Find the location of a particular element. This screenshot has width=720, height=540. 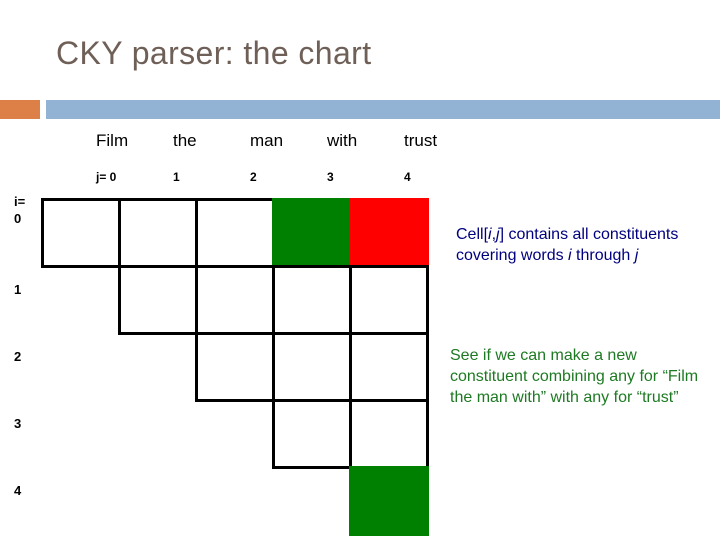

column-index-0: j= 0 is located at coordinates (106, 177).